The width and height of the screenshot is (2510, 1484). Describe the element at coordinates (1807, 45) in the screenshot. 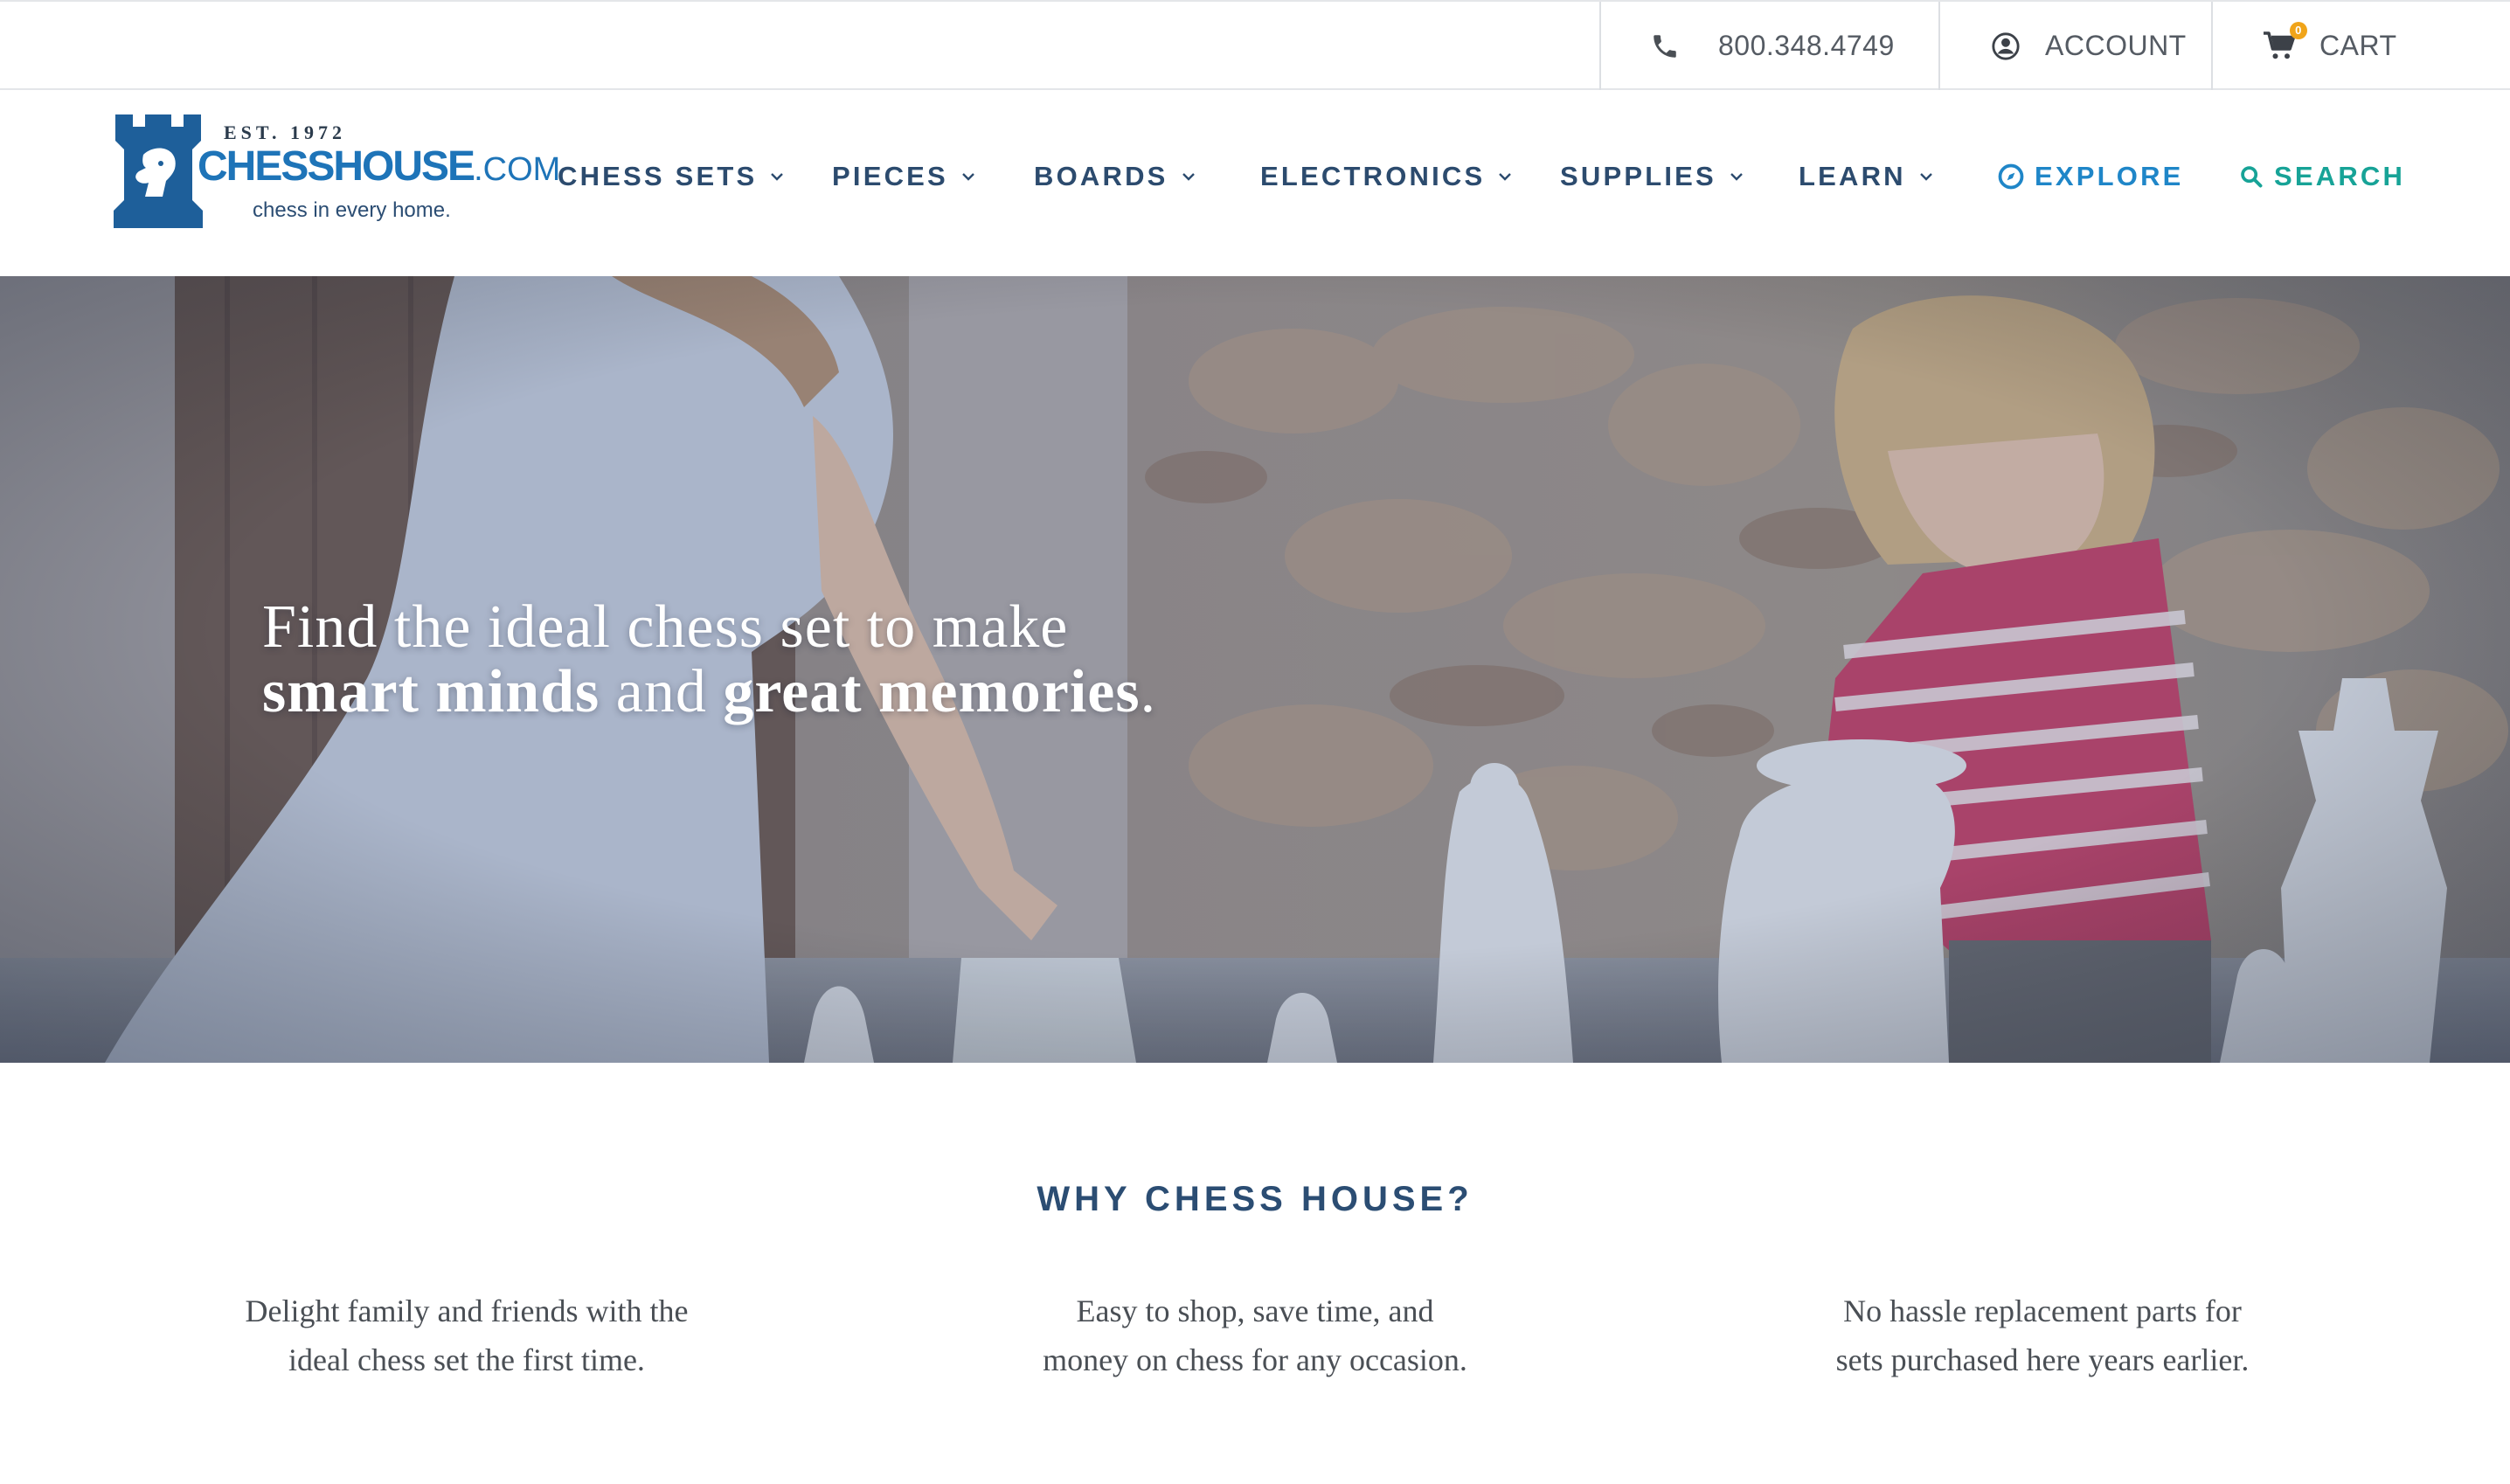

I see `phone-number: 800.348.4749` at that location.